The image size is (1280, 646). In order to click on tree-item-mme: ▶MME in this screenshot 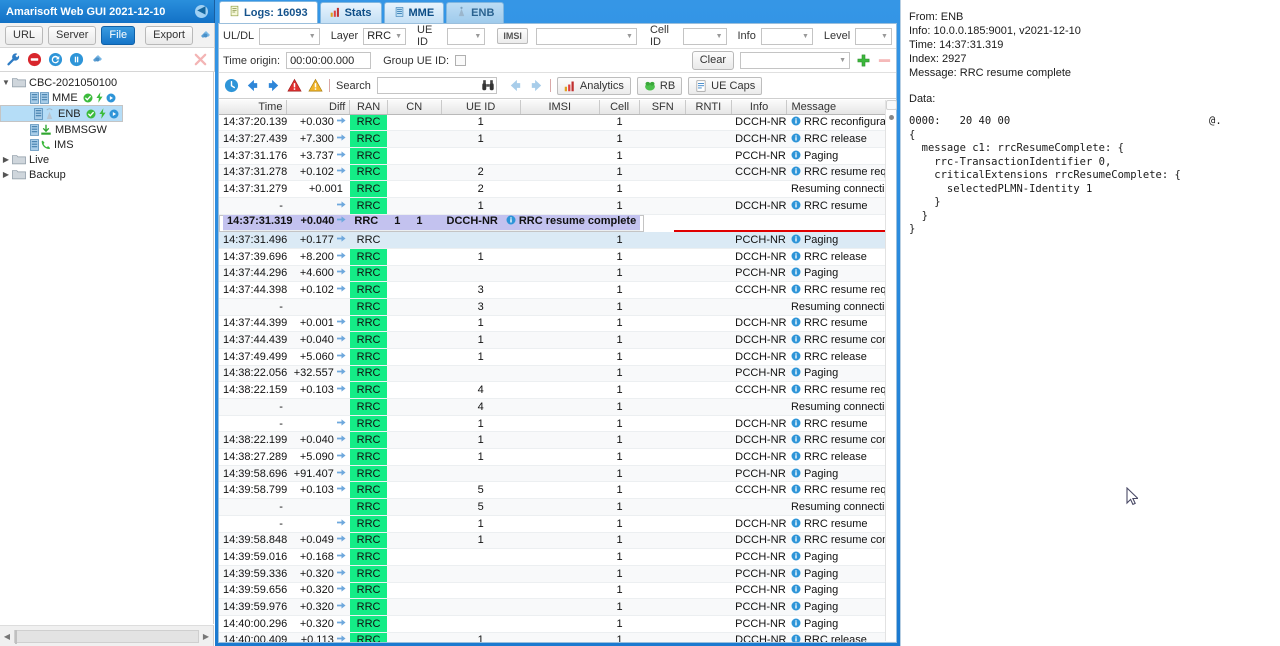, I will do `click(106, 97)`.